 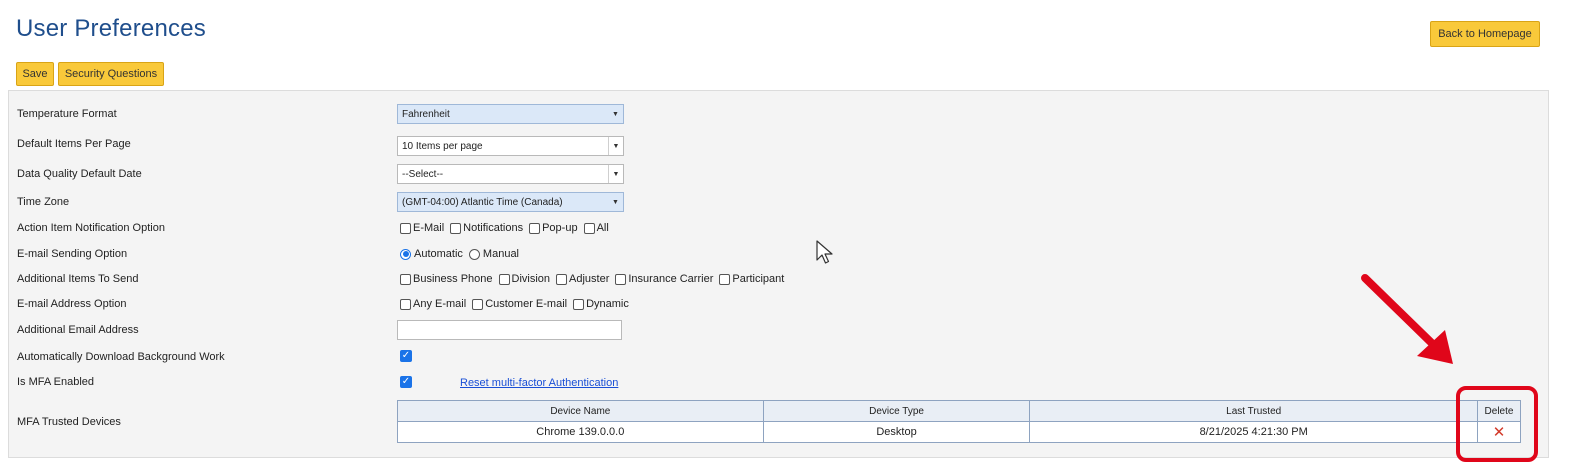 What do you see at coordinates (751, 279) in the screenshot?
I see `participant-option: Participant` at bounding box center [751, 279].